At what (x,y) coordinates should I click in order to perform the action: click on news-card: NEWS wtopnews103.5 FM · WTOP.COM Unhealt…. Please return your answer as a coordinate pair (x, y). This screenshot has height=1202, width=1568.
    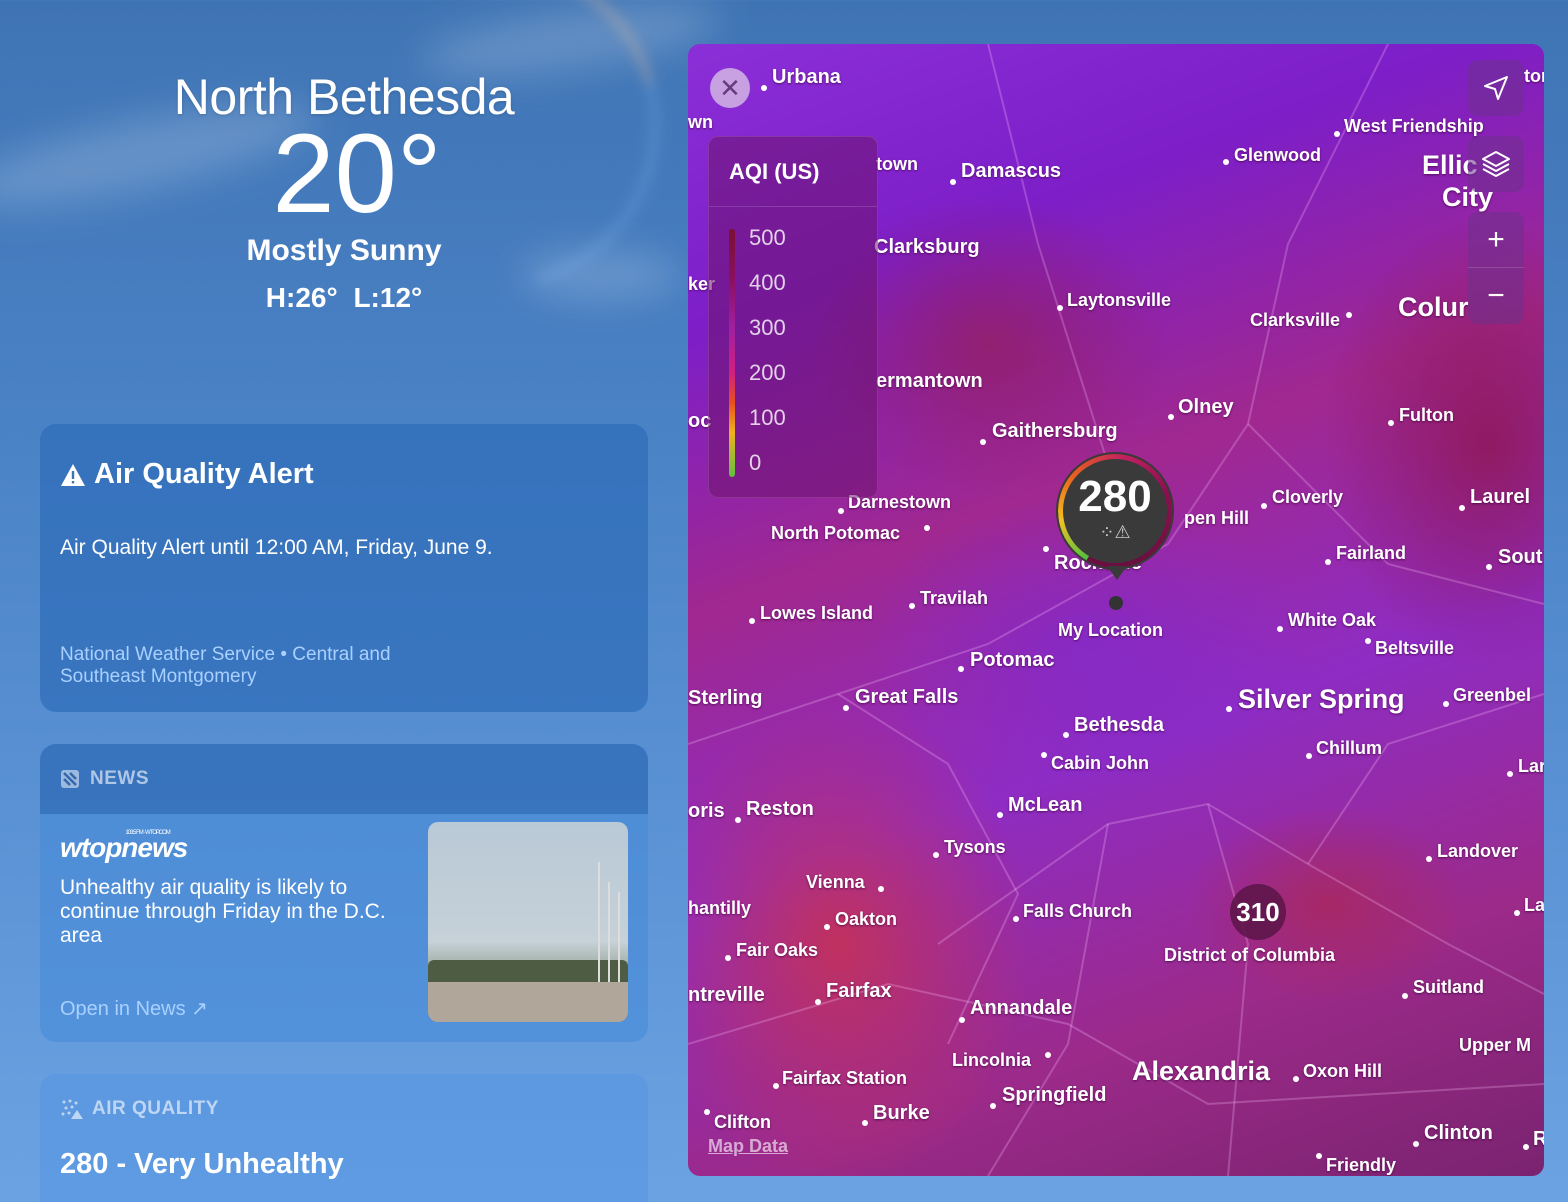
    Looking at the image, I should click on (344, 893).